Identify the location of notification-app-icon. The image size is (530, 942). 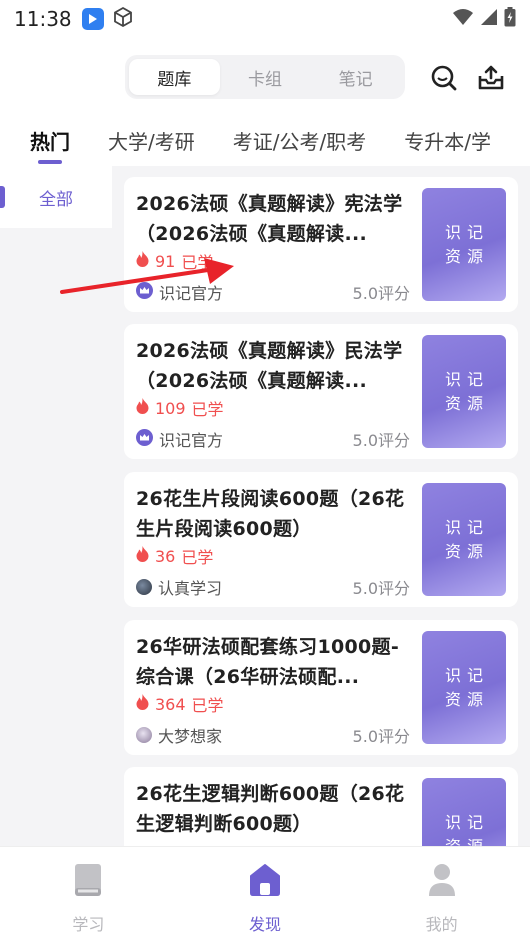
(92, 19).